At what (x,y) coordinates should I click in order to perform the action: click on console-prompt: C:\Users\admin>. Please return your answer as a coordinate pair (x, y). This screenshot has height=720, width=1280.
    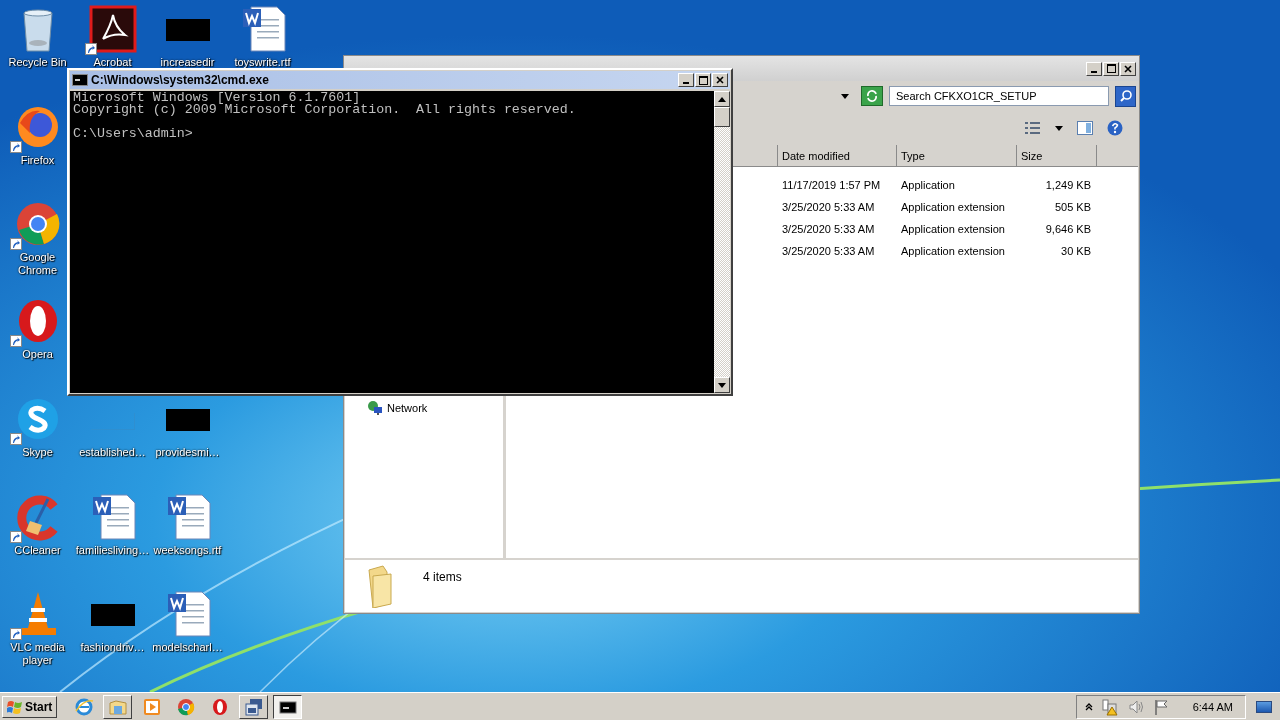
    Looking at the image, I should click on (392, 134).